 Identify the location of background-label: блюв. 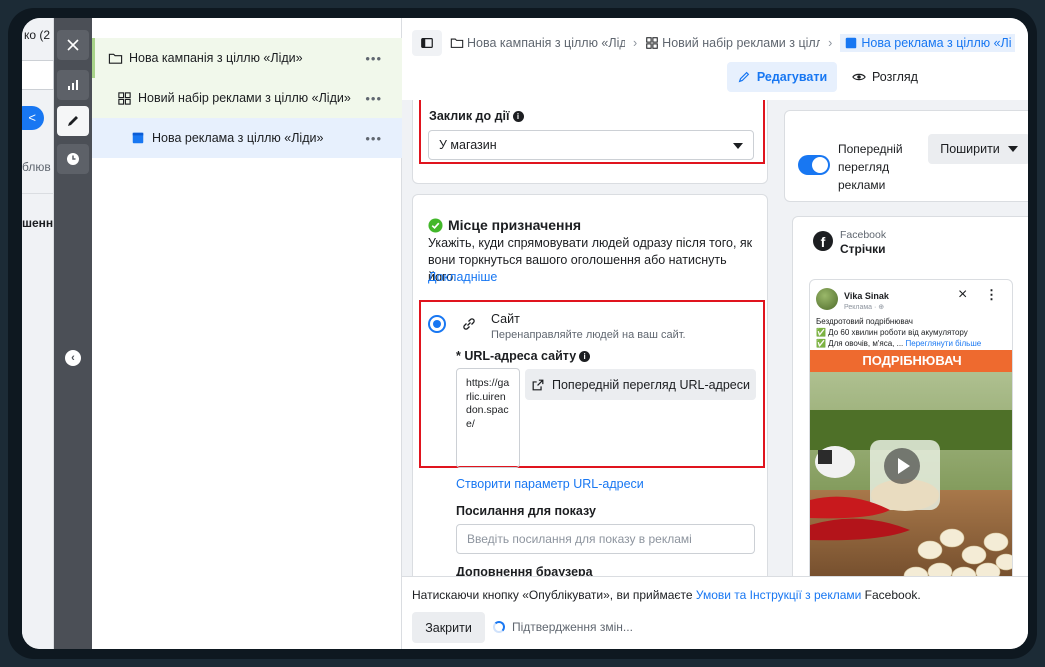
(36, 167).